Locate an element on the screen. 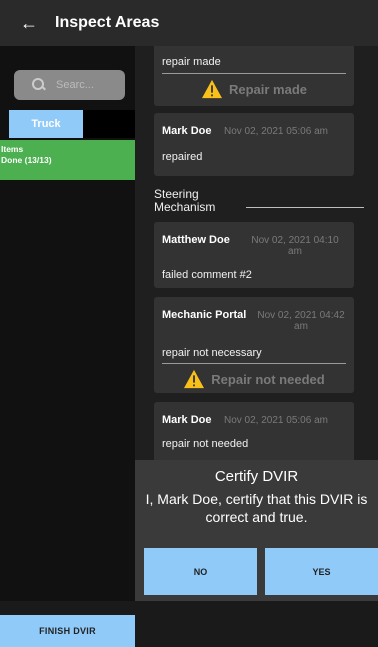 Image resolution: width=378 pixels, height=647 pixels. search-icon is located at coordinates (39, 85).